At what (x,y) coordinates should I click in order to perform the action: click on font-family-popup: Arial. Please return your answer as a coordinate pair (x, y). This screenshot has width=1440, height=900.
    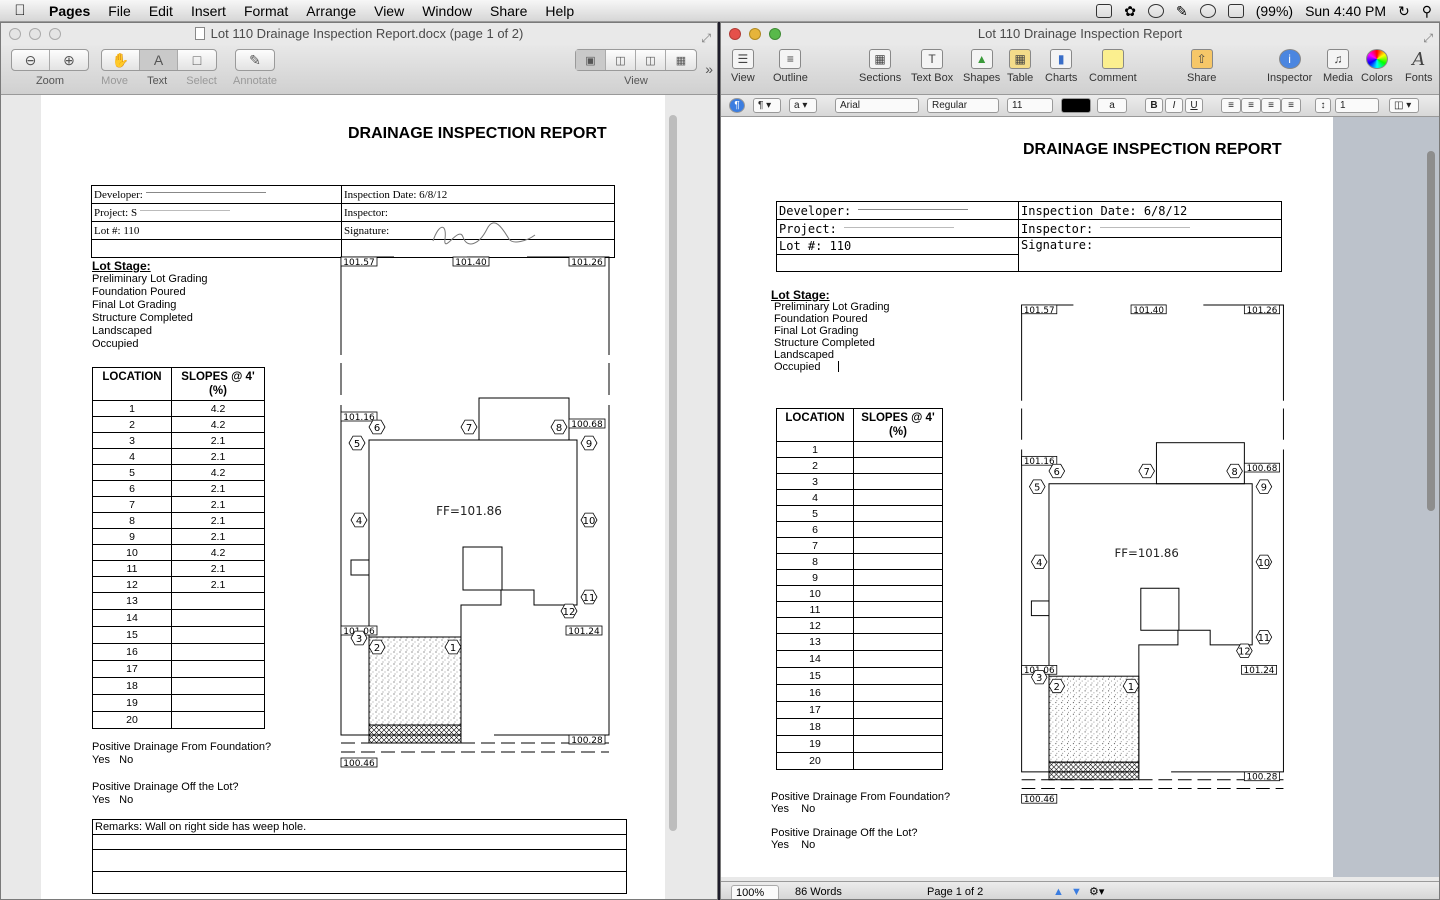
    Looking at the image, I should click on (877, 105).